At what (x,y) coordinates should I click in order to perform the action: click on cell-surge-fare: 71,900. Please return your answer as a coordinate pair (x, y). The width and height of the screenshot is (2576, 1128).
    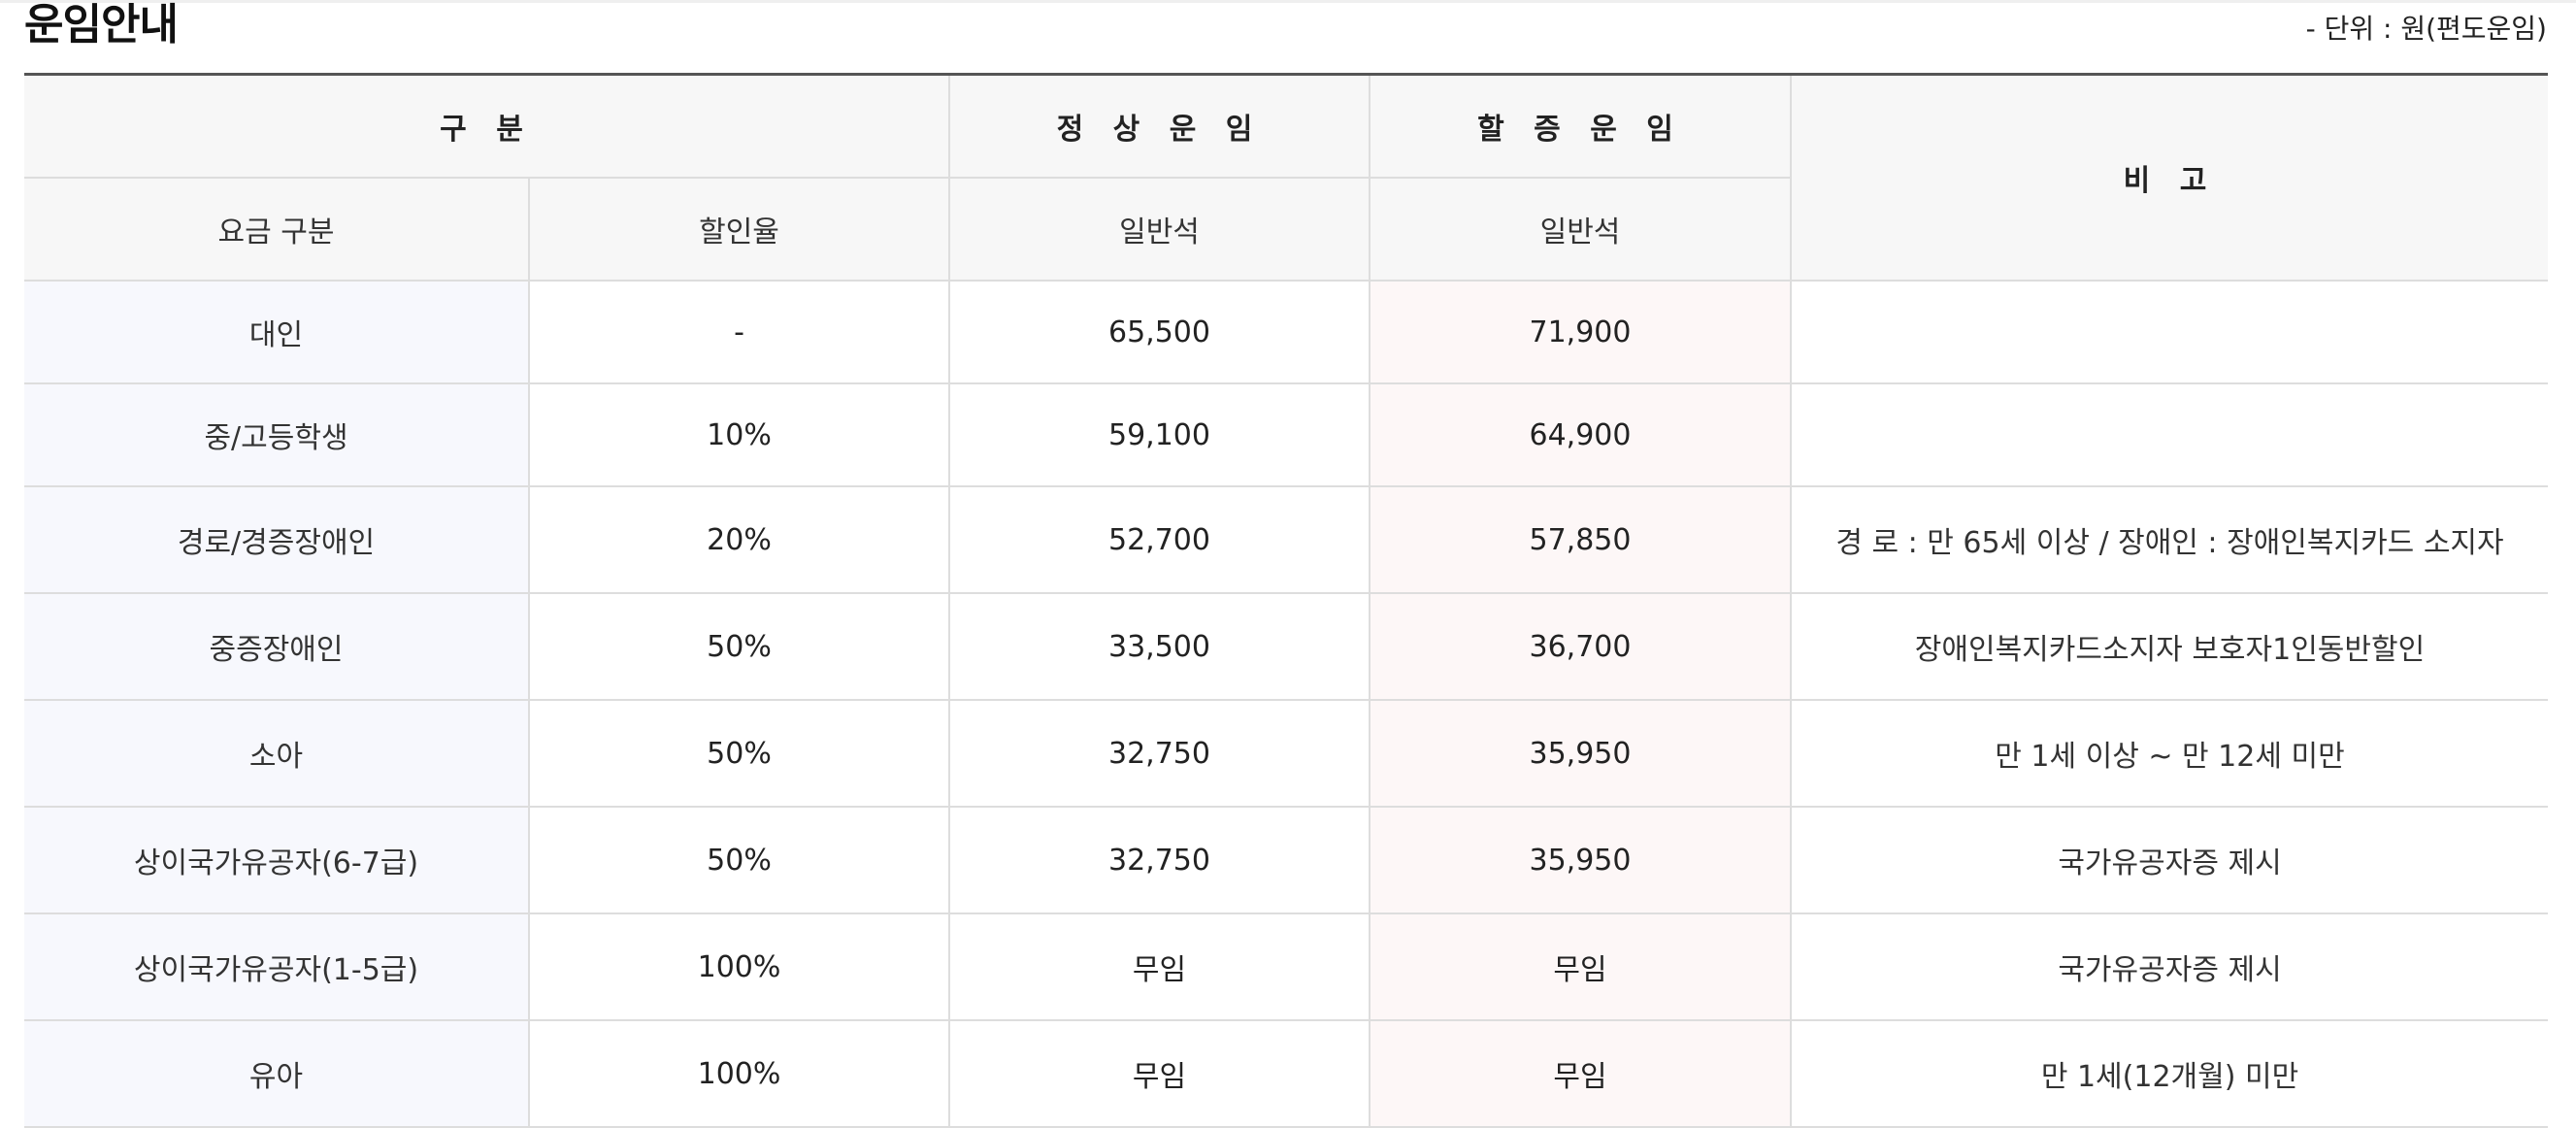
    Looking at the image, I should click on (1580, 332).